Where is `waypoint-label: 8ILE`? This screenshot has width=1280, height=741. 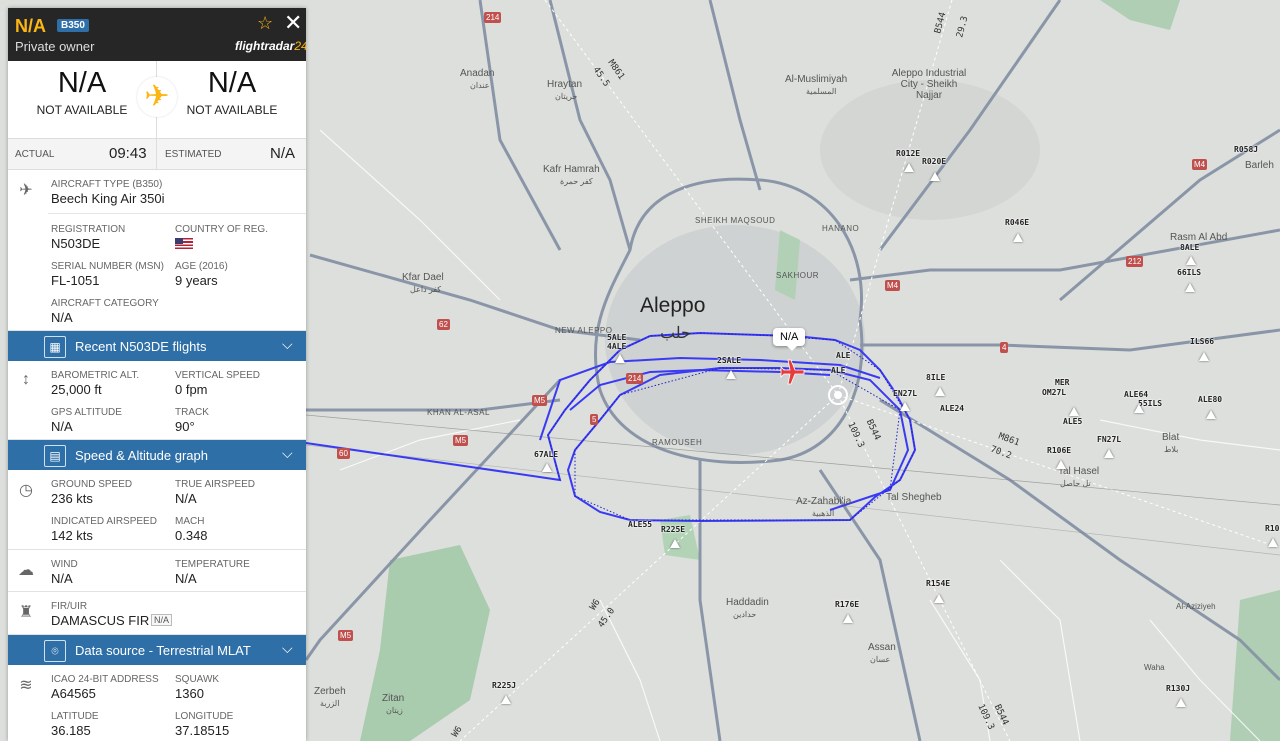
waypoint-label: 8ILE is located at coordinates (936, 377).